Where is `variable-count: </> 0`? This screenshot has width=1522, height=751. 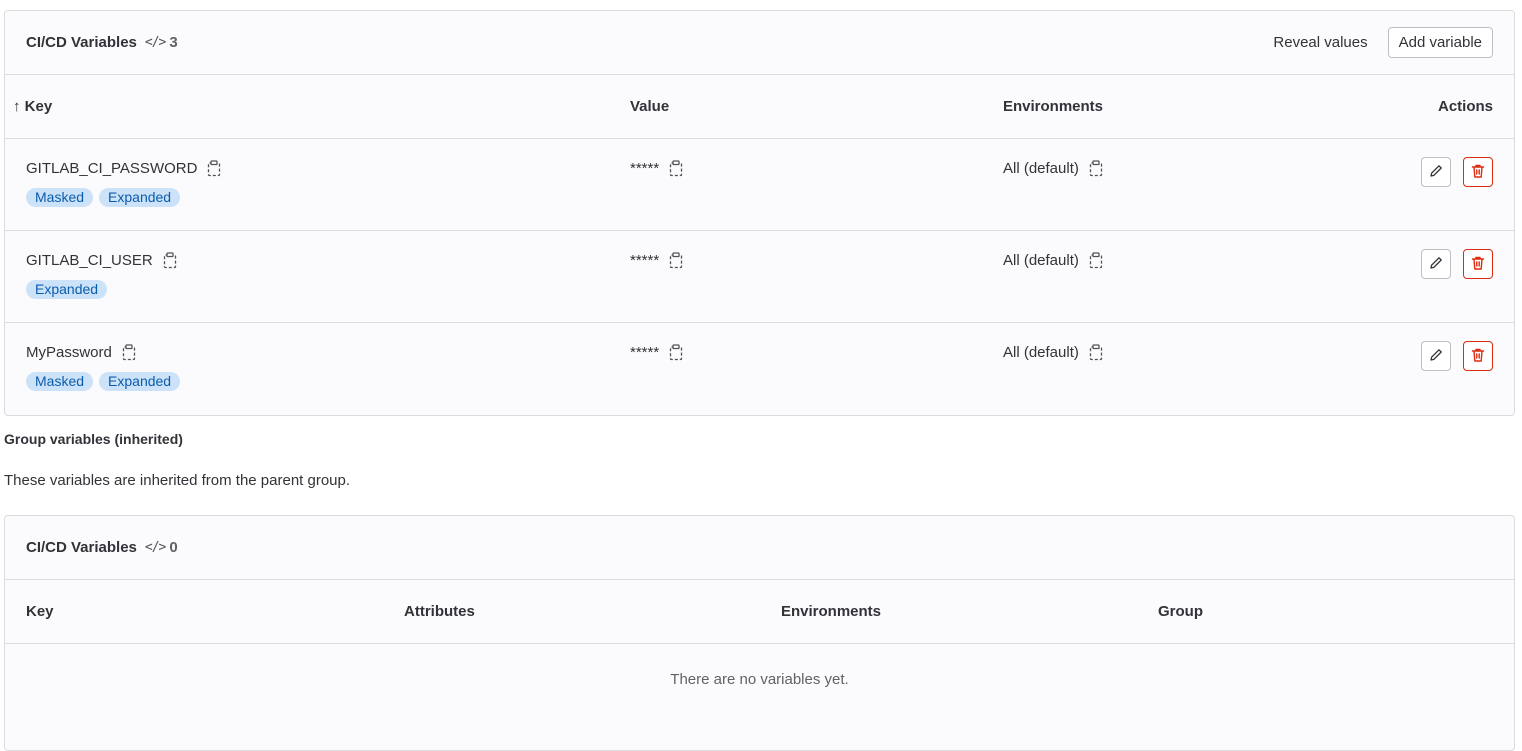 variable-count: </> 0 is located at coordinates (161, 547).